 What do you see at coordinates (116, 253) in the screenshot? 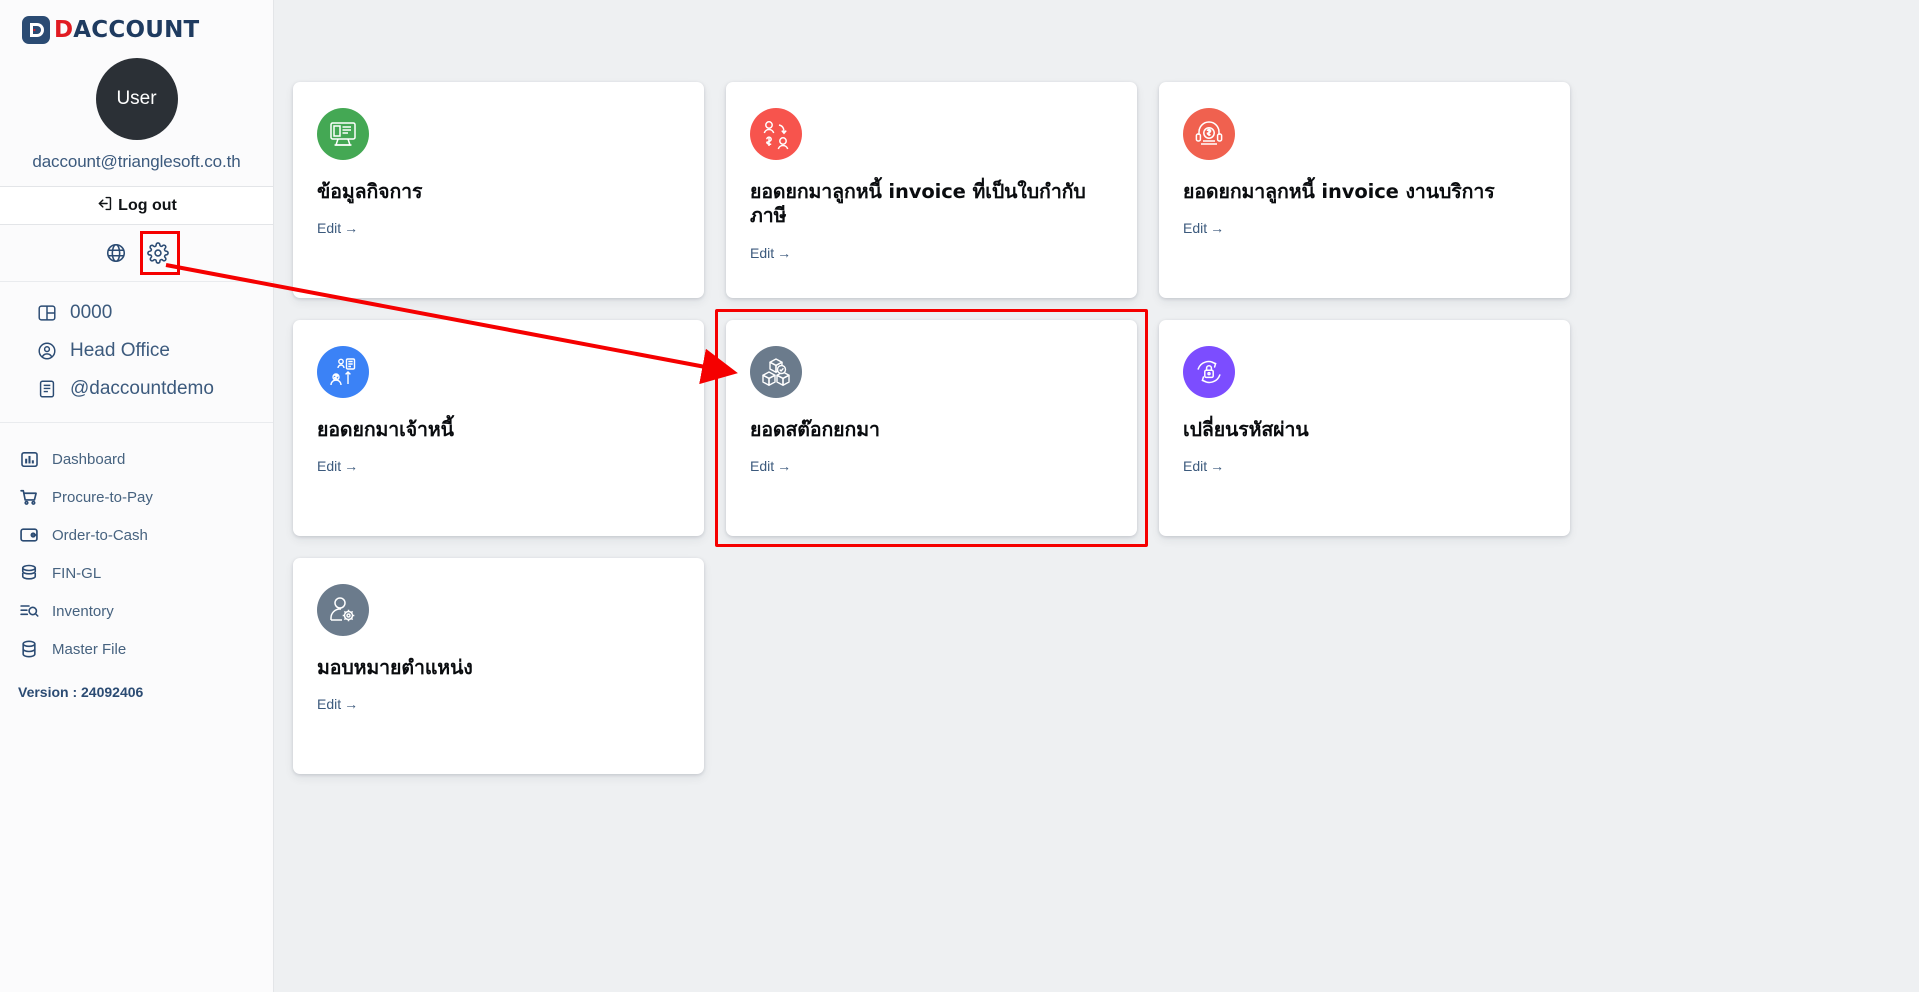
I see `globe-icon` at bounding box center [116, 253].